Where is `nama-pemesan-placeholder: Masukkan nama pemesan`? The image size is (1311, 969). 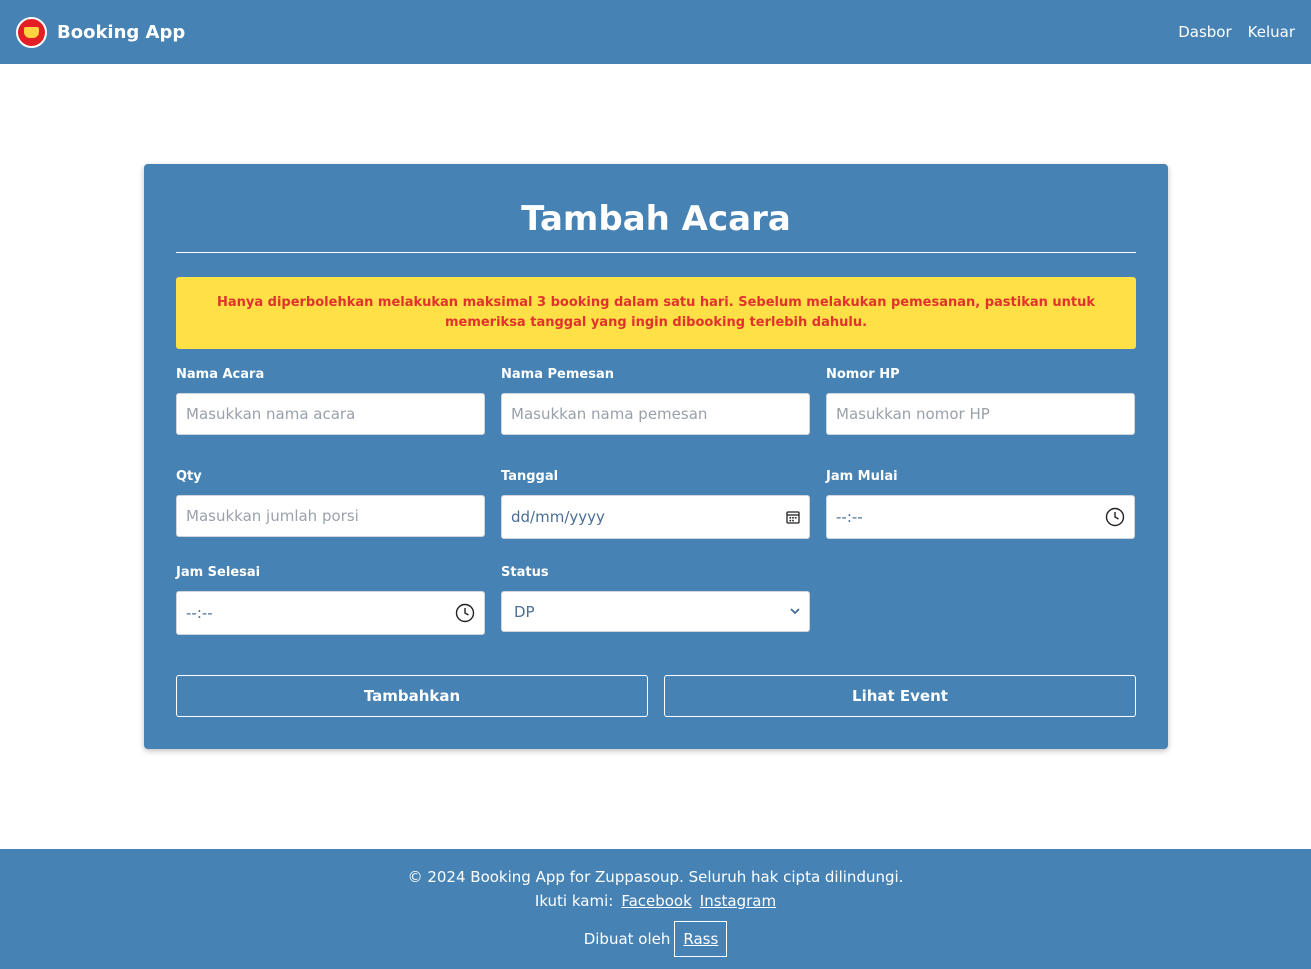
nama-pemesan-placeholder: Masukkan nama pemesan is located at coordinates (609, 414).